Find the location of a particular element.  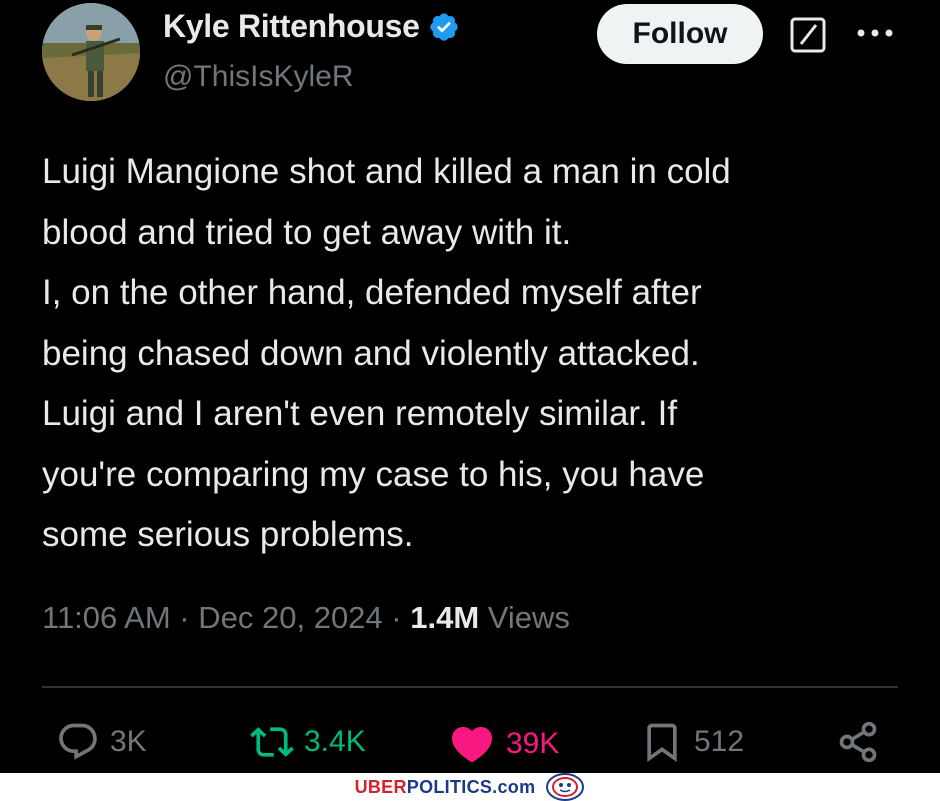

share-button is located at coordinates (858, 742).